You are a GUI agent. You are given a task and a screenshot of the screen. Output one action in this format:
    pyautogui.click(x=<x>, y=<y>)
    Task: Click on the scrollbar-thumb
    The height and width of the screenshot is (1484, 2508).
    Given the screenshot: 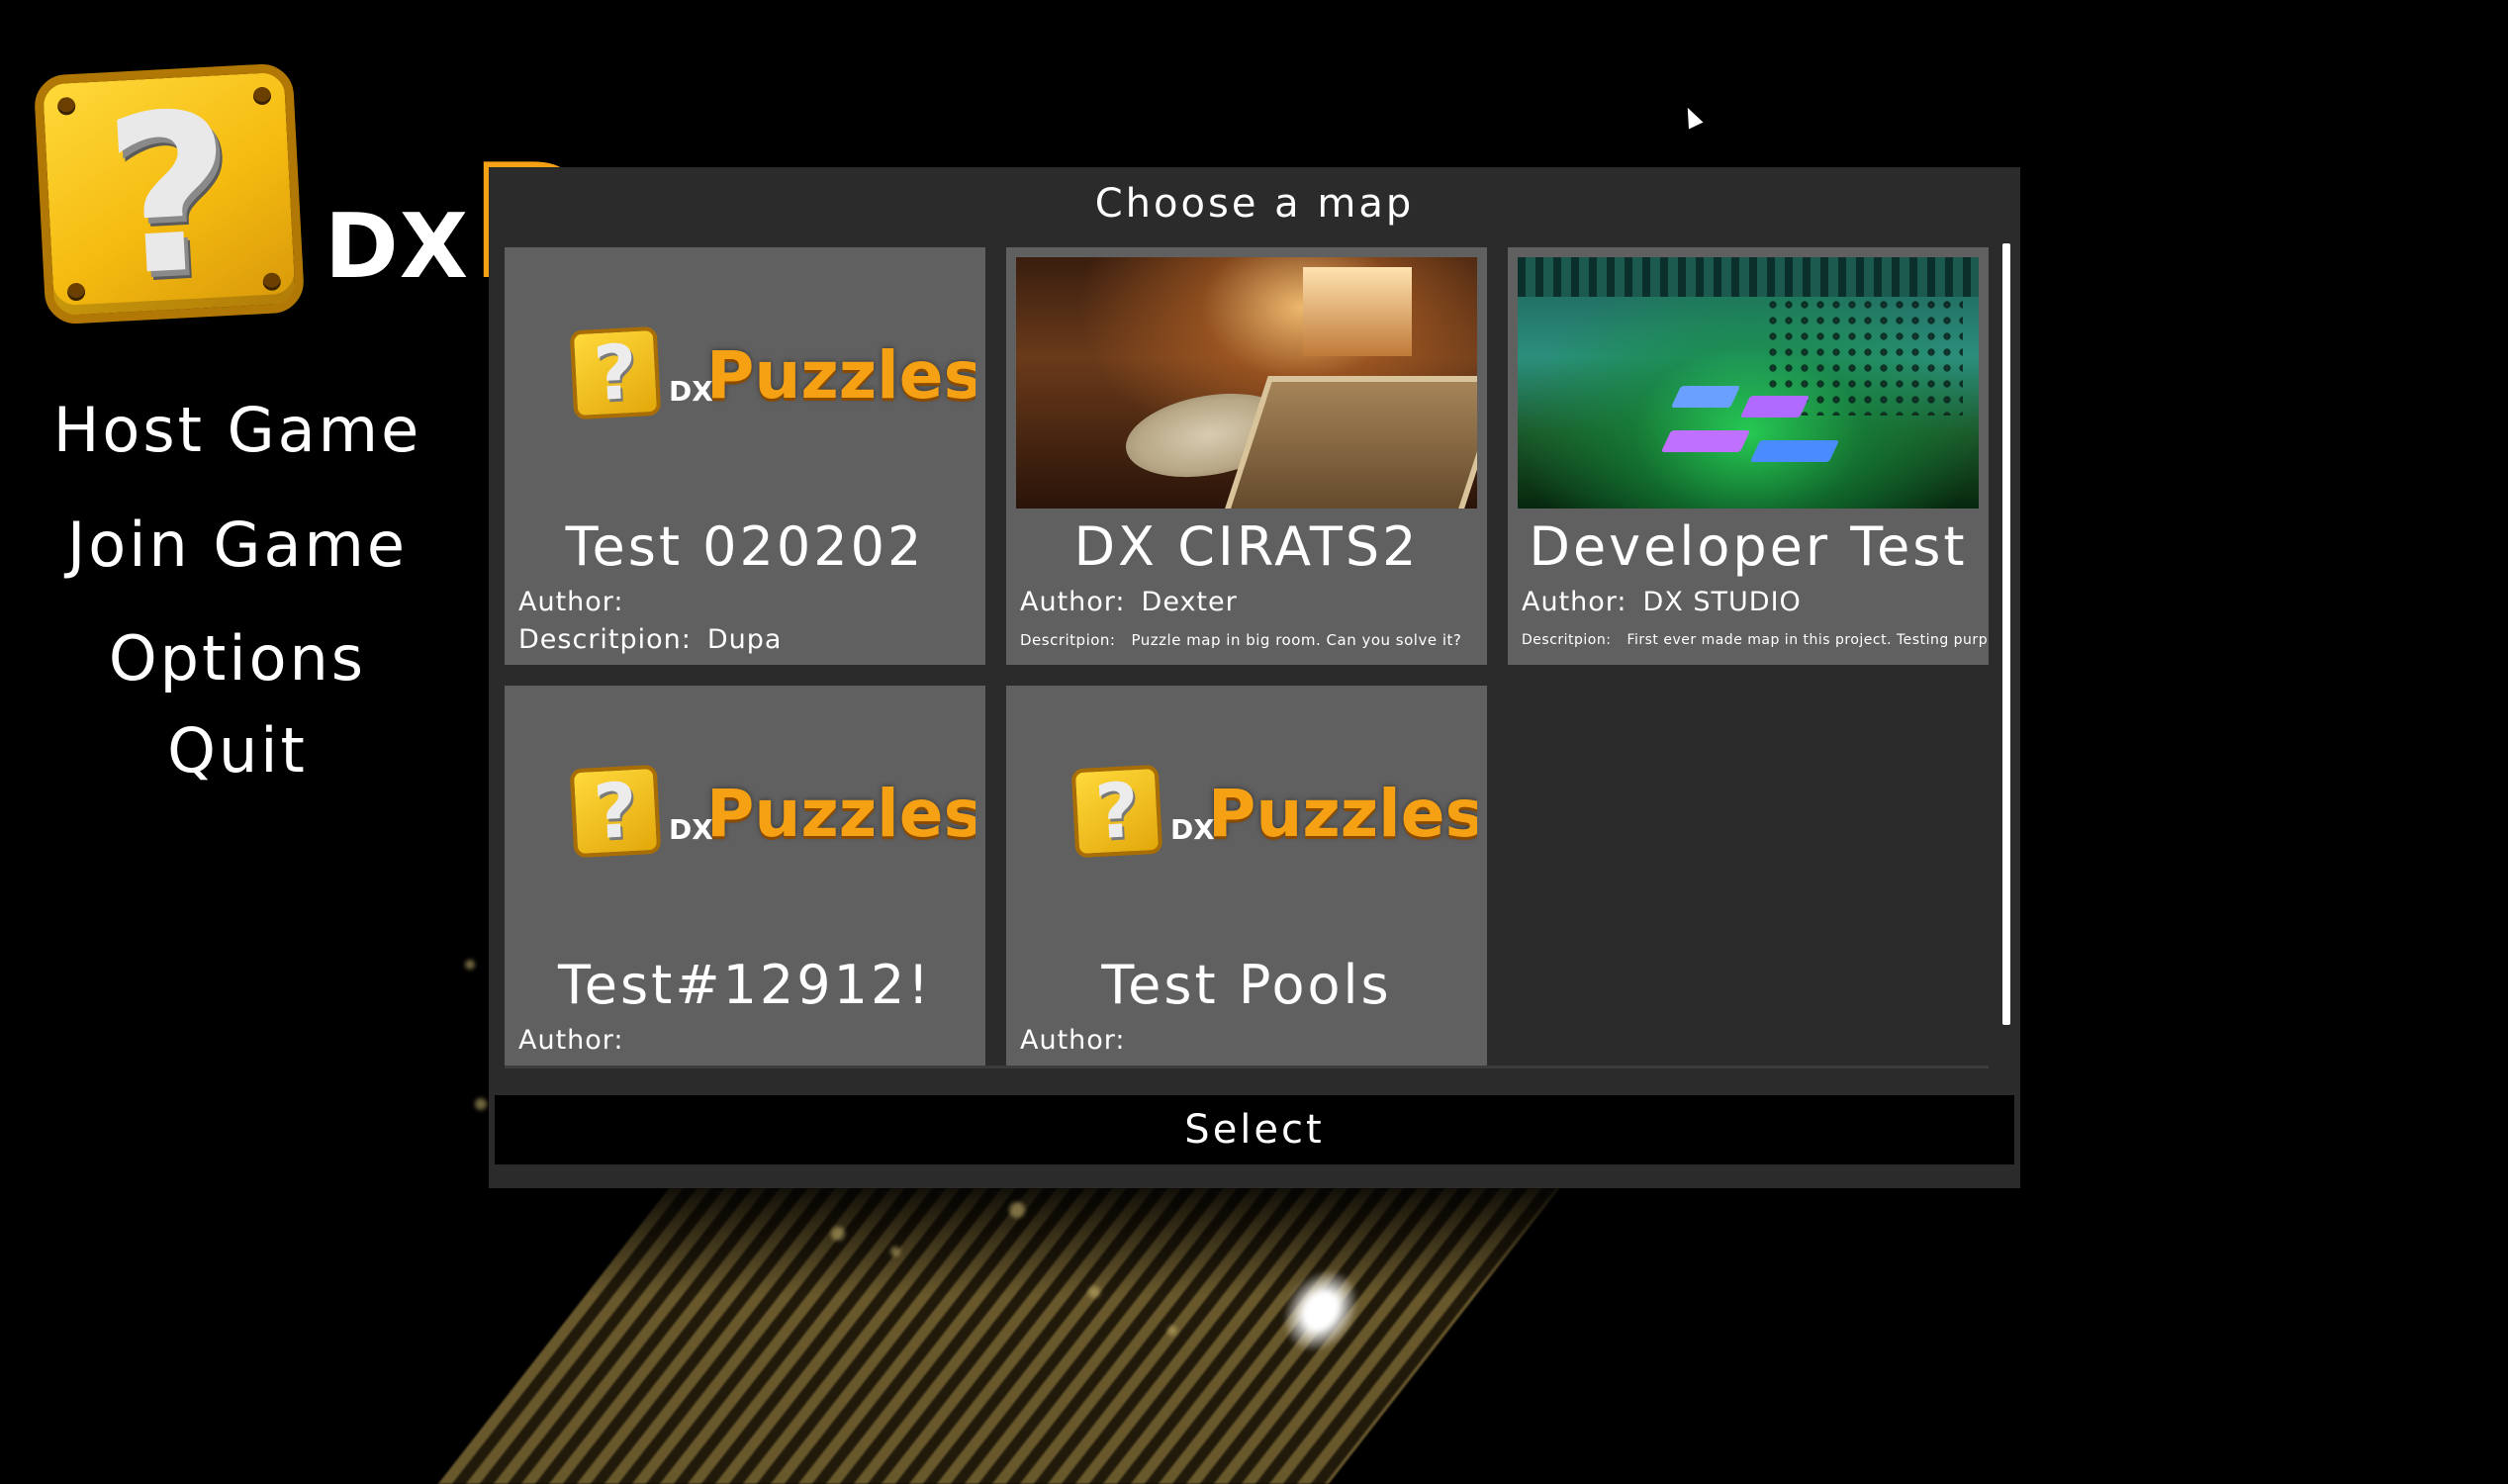 What is the action you would take?
    pyautogui.click(x=2006, y=634)
    